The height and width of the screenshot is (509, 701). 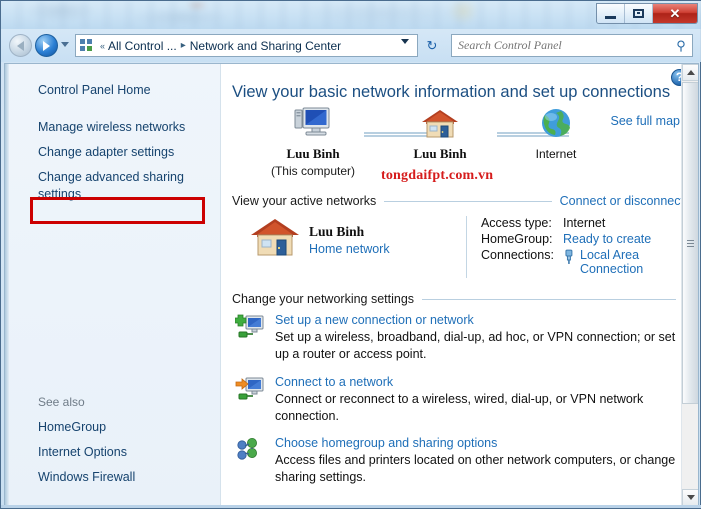 I want to click on see-also-item-windows-firewall: Windows Firewall, so click(x=112, y=477).